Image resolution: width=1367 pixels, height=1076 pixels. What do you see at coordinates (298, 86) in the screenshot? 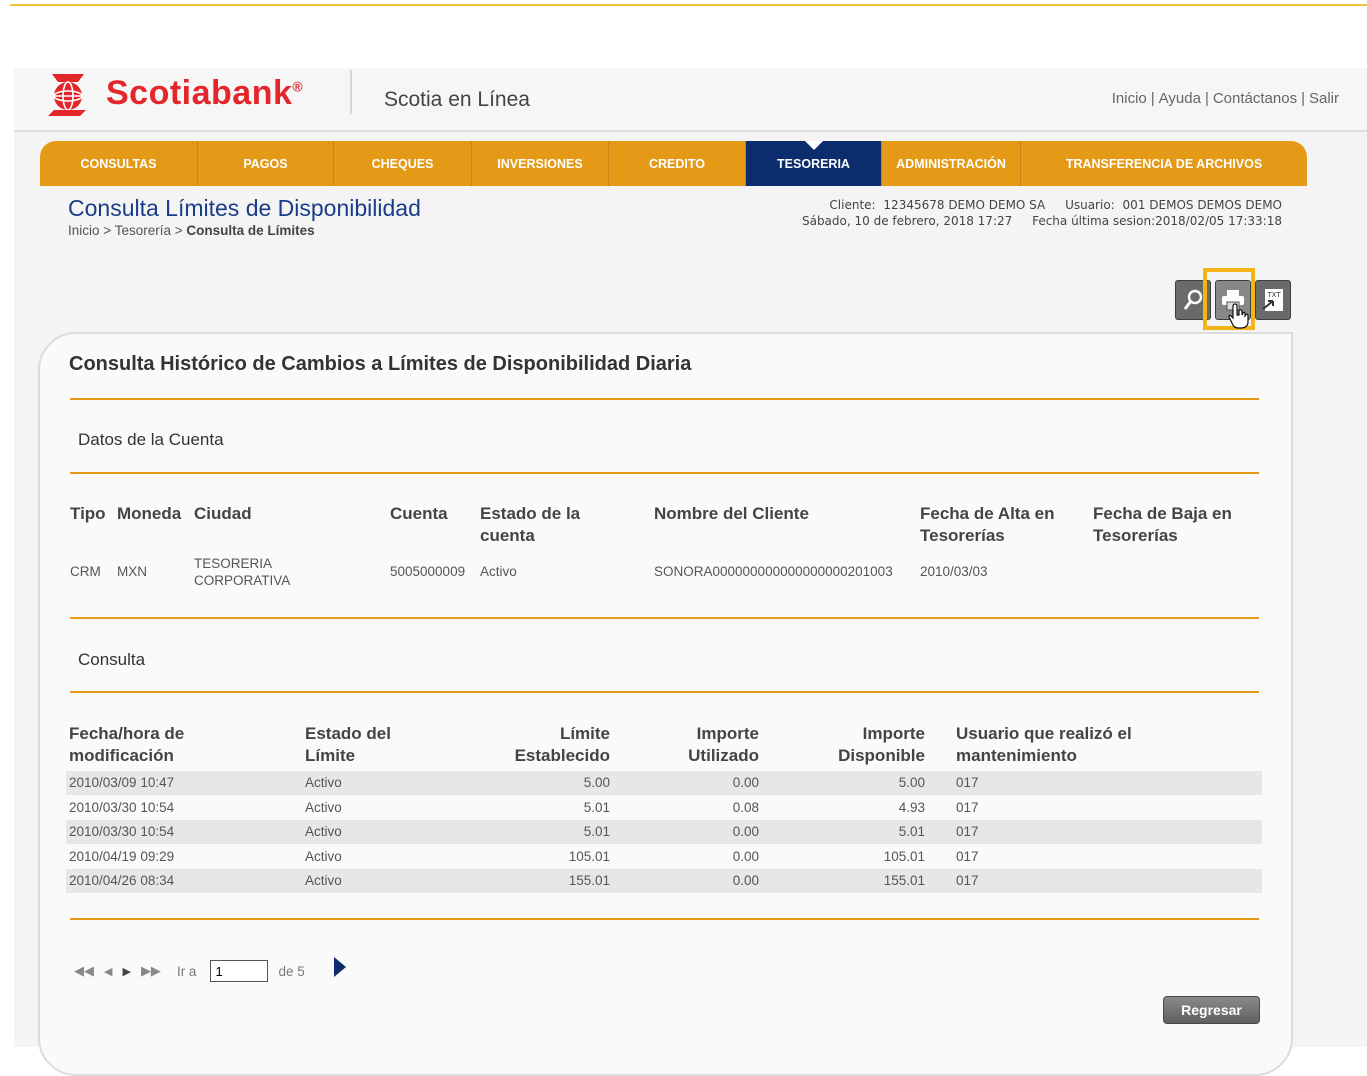
I see `brand-registered-mark: ®` at bounding box center [298, 86].